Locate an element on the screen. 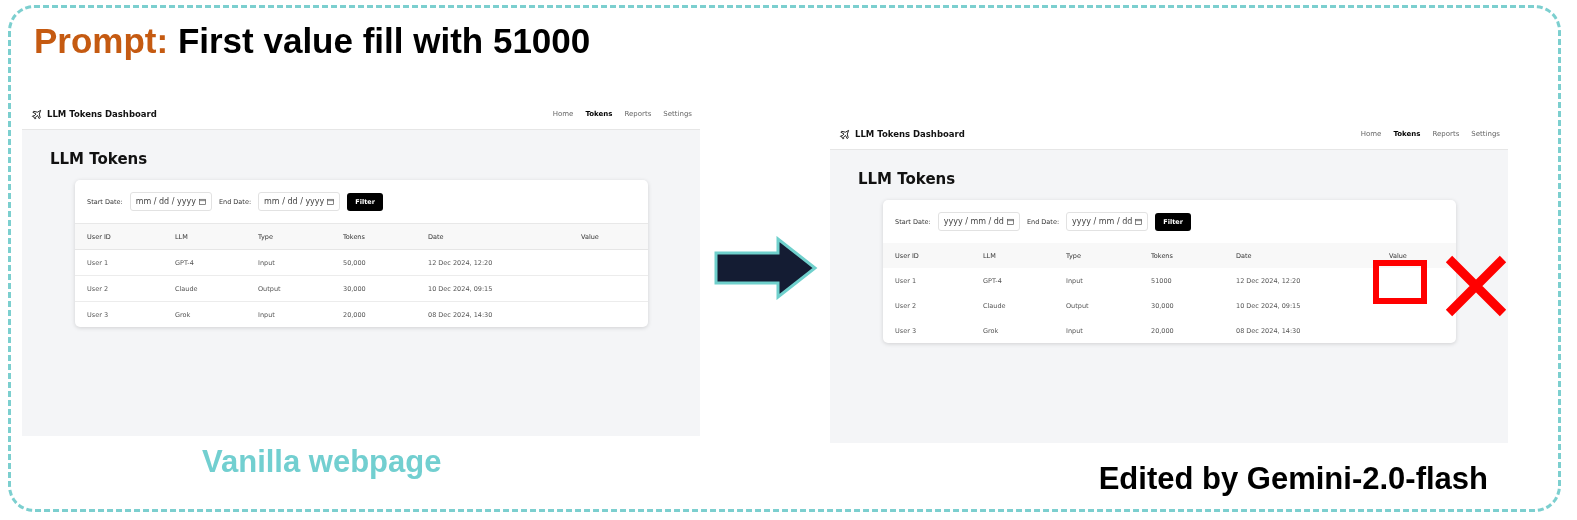  prompt-text: Prompt: First value fill with 51000 is located at coordinates (313, 41).